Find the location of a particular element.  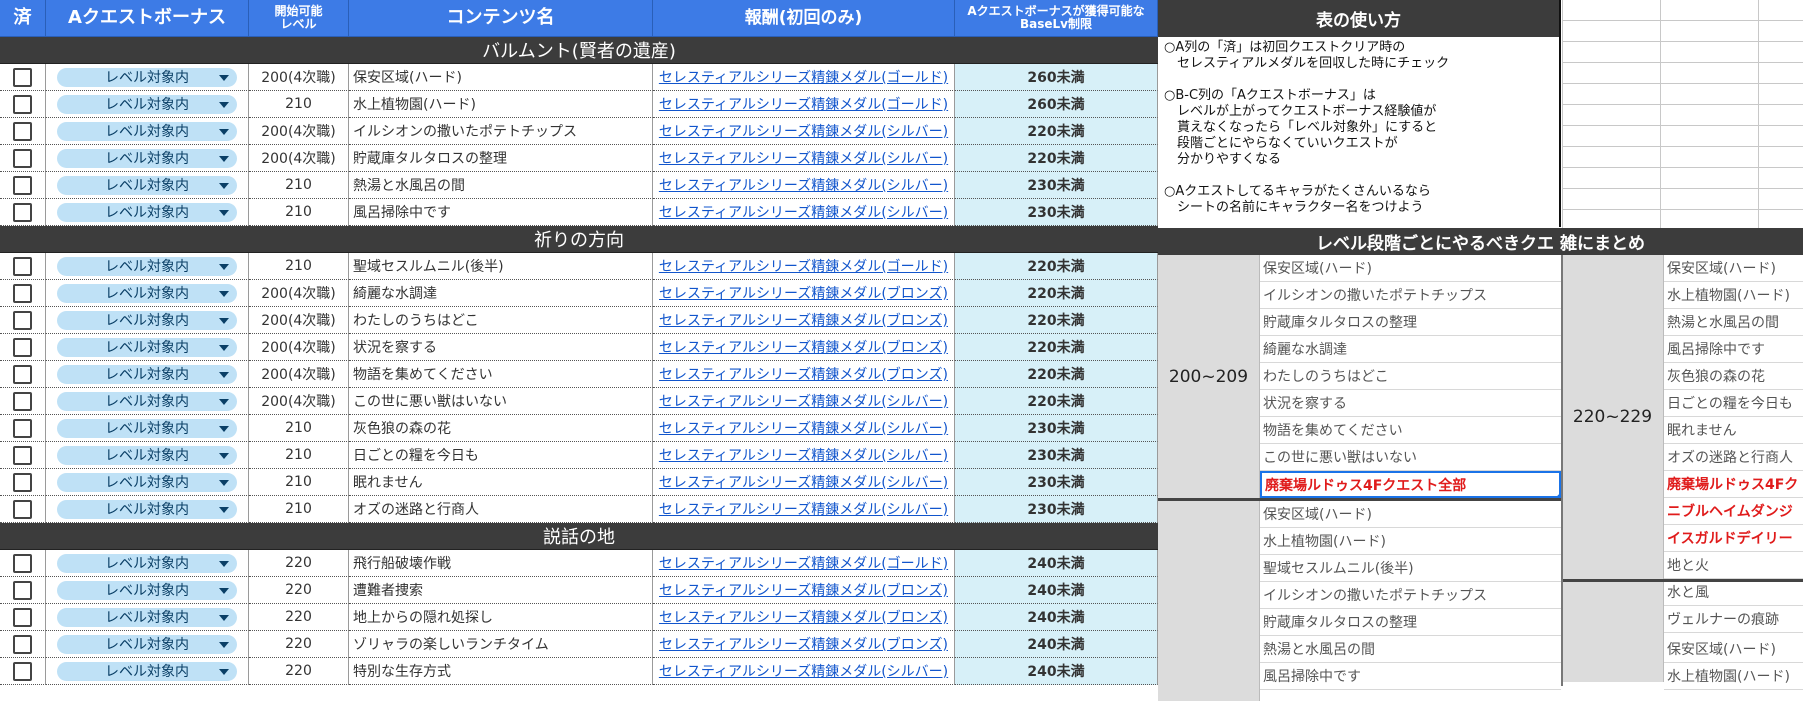

content-name-cell: 物語を集めてください is located at coordinates (501, 374).